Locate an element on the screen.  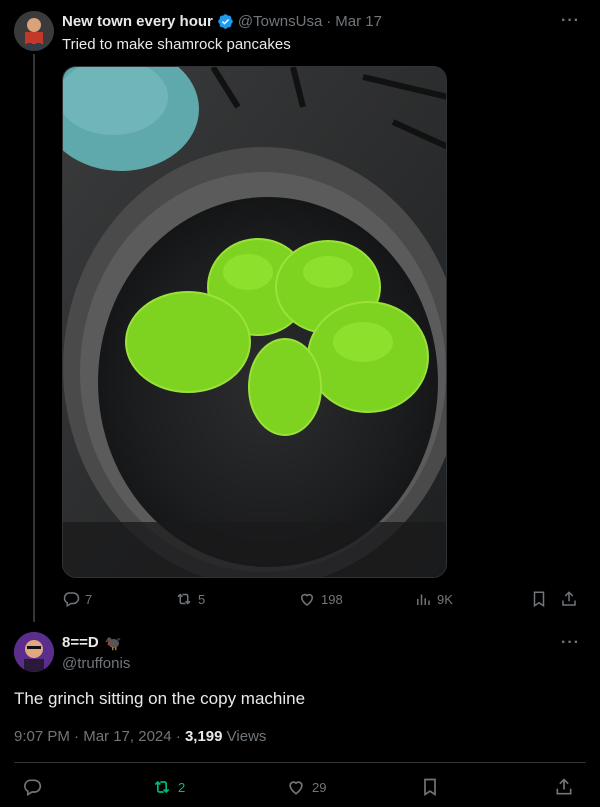
reply-meta: 9:07 PM · Mar 17, 2024 · 3,199 Views is located at coordinates (140, 736).